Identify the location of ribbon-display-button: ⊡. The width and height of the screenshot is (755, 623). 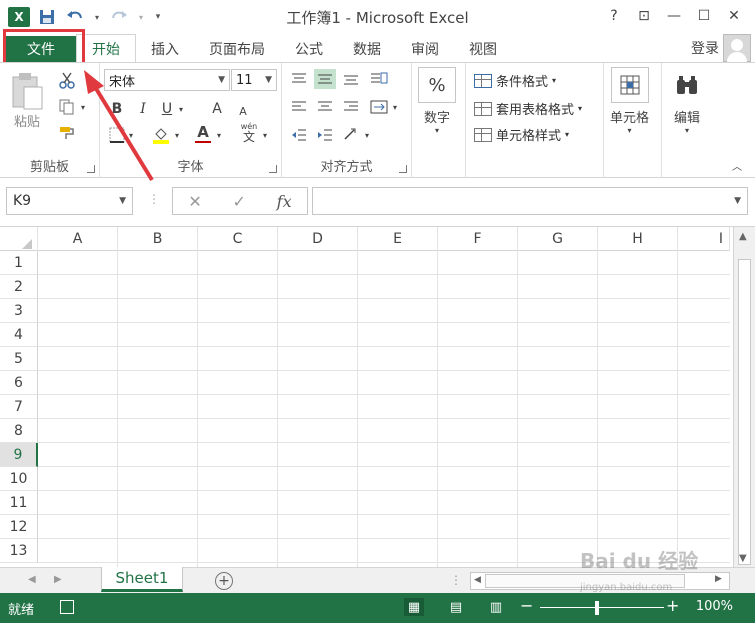
(644, 16).